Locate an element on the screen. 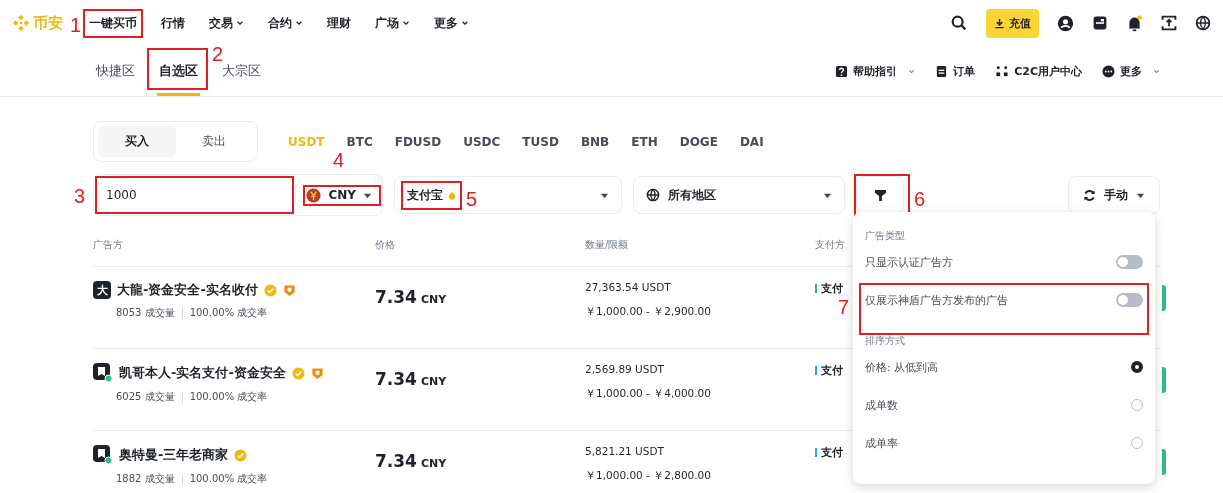 Image resolution: width=1223 pixels, height=493 pixels. column-header: 支付方 is located at coordinates (830, 245).